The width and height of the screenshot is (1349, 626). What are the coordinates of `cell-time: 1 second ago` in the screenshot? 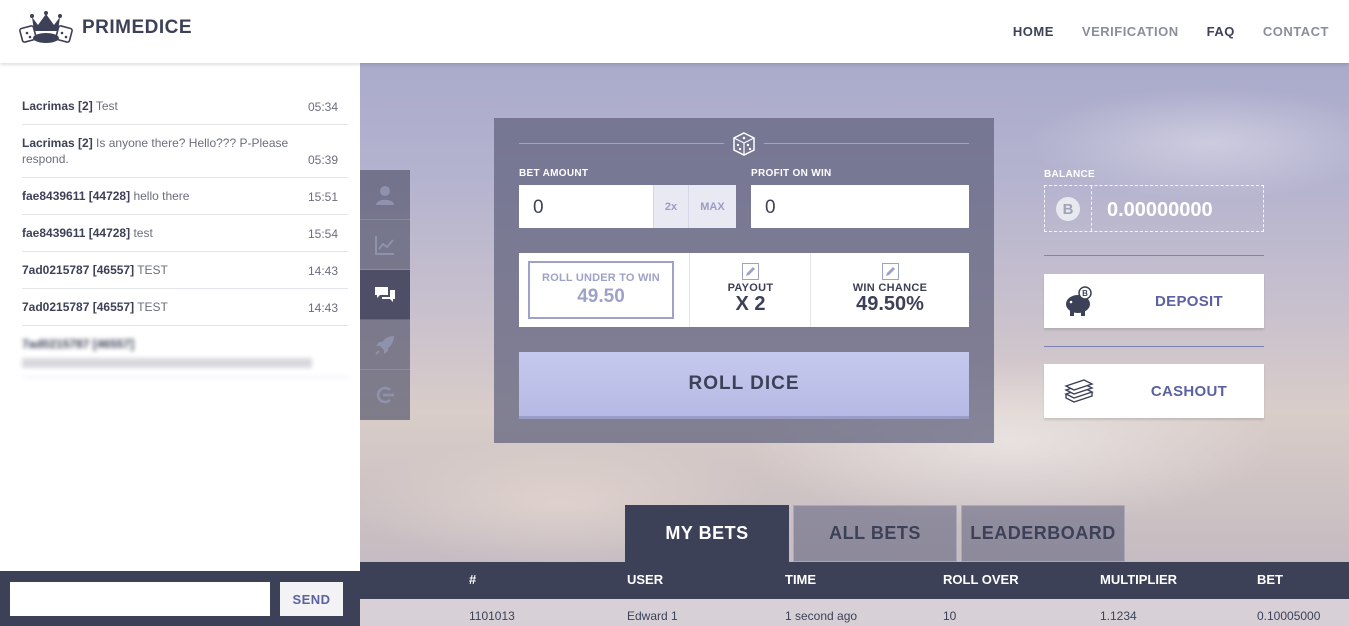 It's located at (821, 616).